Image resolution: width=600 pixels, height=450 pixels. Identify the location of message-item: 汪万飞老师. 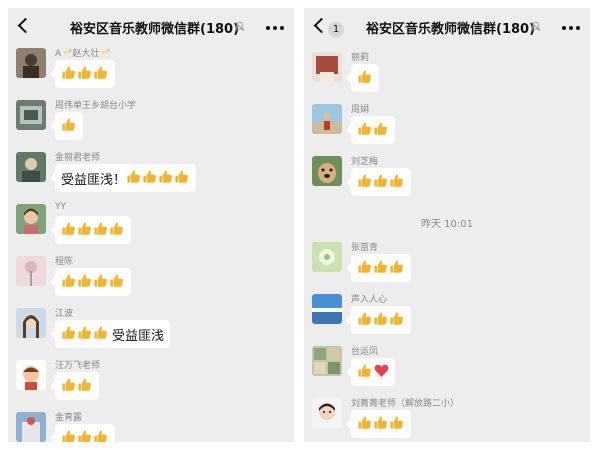
(151, 386).